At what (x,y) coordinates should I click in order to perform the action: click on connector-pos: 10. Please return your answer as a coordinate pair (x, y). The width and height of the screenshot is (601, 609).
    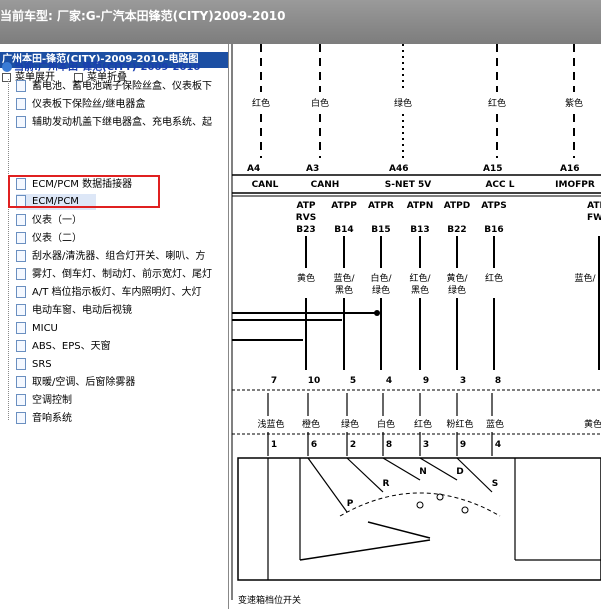
    Looking at the image, I should click on (314, 381).